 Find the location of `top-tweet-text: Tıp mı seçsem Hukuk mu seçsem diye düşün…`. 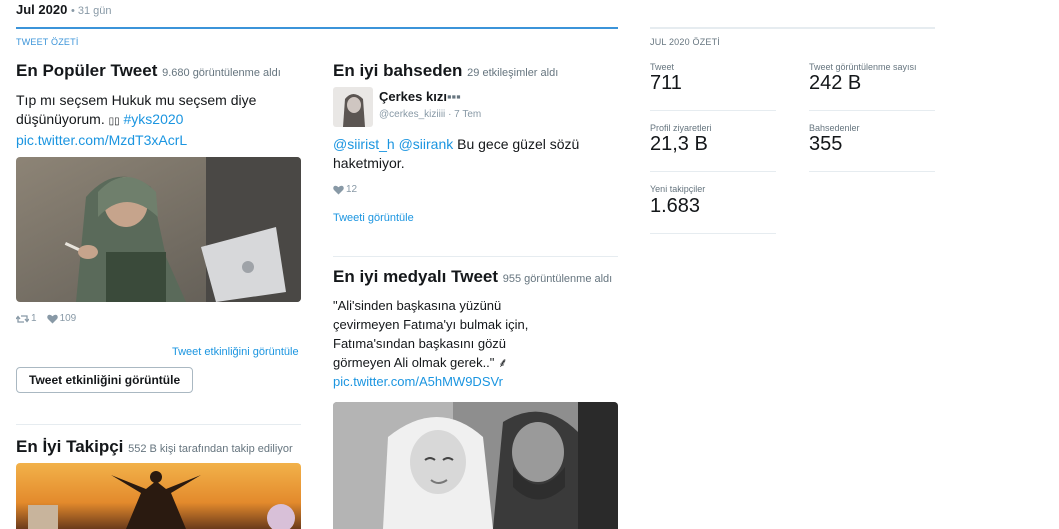

top-tweet-text: Tıp mı seçsem Hukuk mu seçsem diye düşün… is located at coordinates (161, 120).